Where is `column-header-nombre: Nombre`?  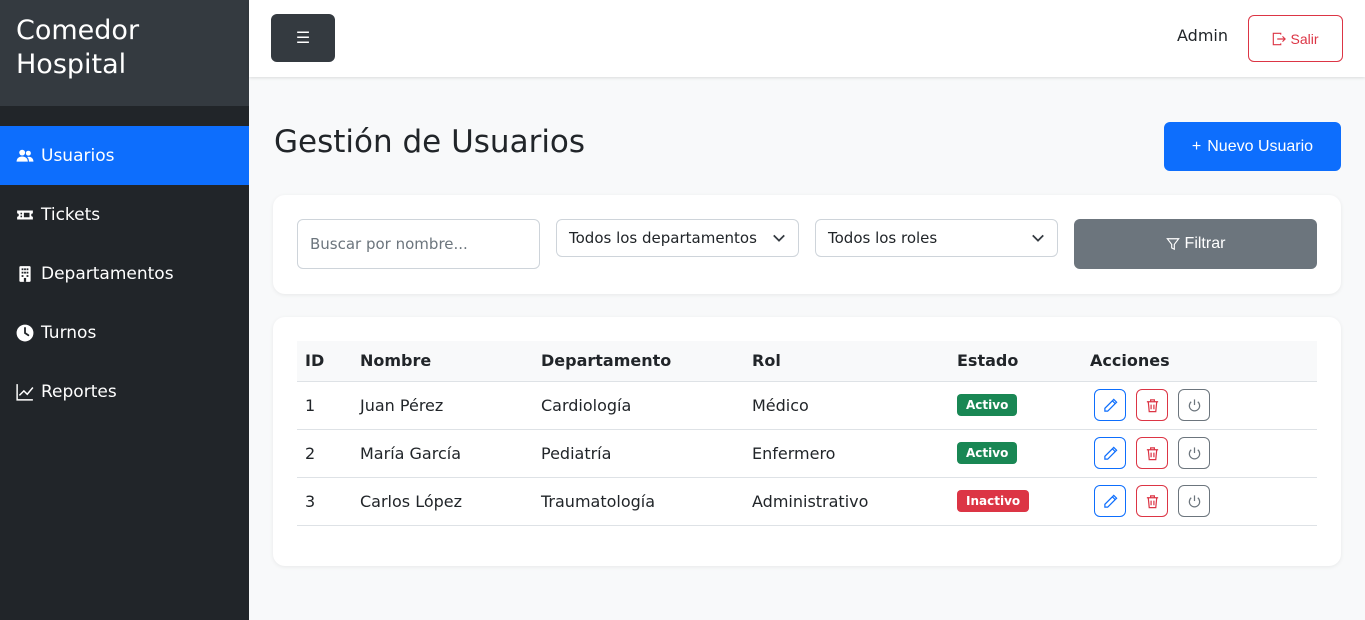
column-header-nombre: Nombre is located at coordinates (442, 361).